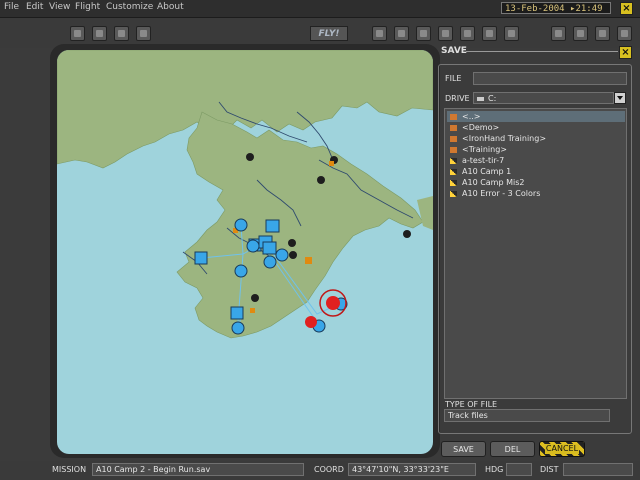 This screenshot has height=480, width=640. I want to click on heading-field, so click(519, 469).